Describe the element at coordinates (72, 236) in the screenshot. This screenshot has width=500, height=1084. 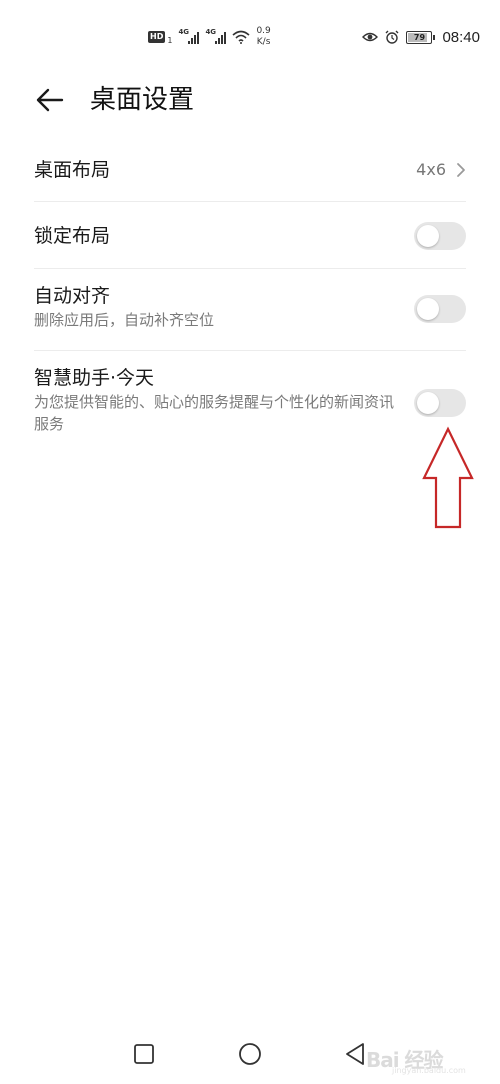
I see `setting-title: 锁定布局` at that location.